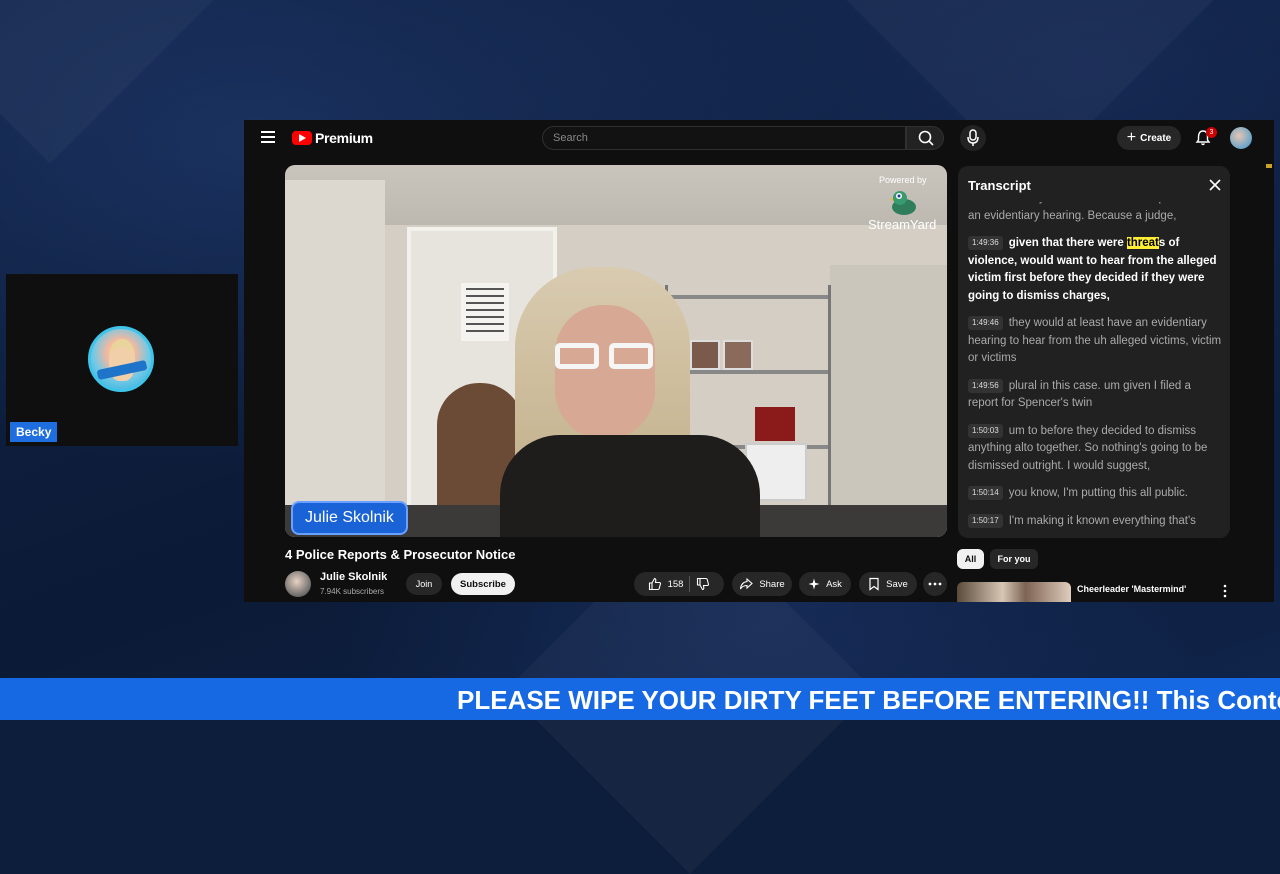  I want to click on search-placeholder: Search, so click(570, 138).